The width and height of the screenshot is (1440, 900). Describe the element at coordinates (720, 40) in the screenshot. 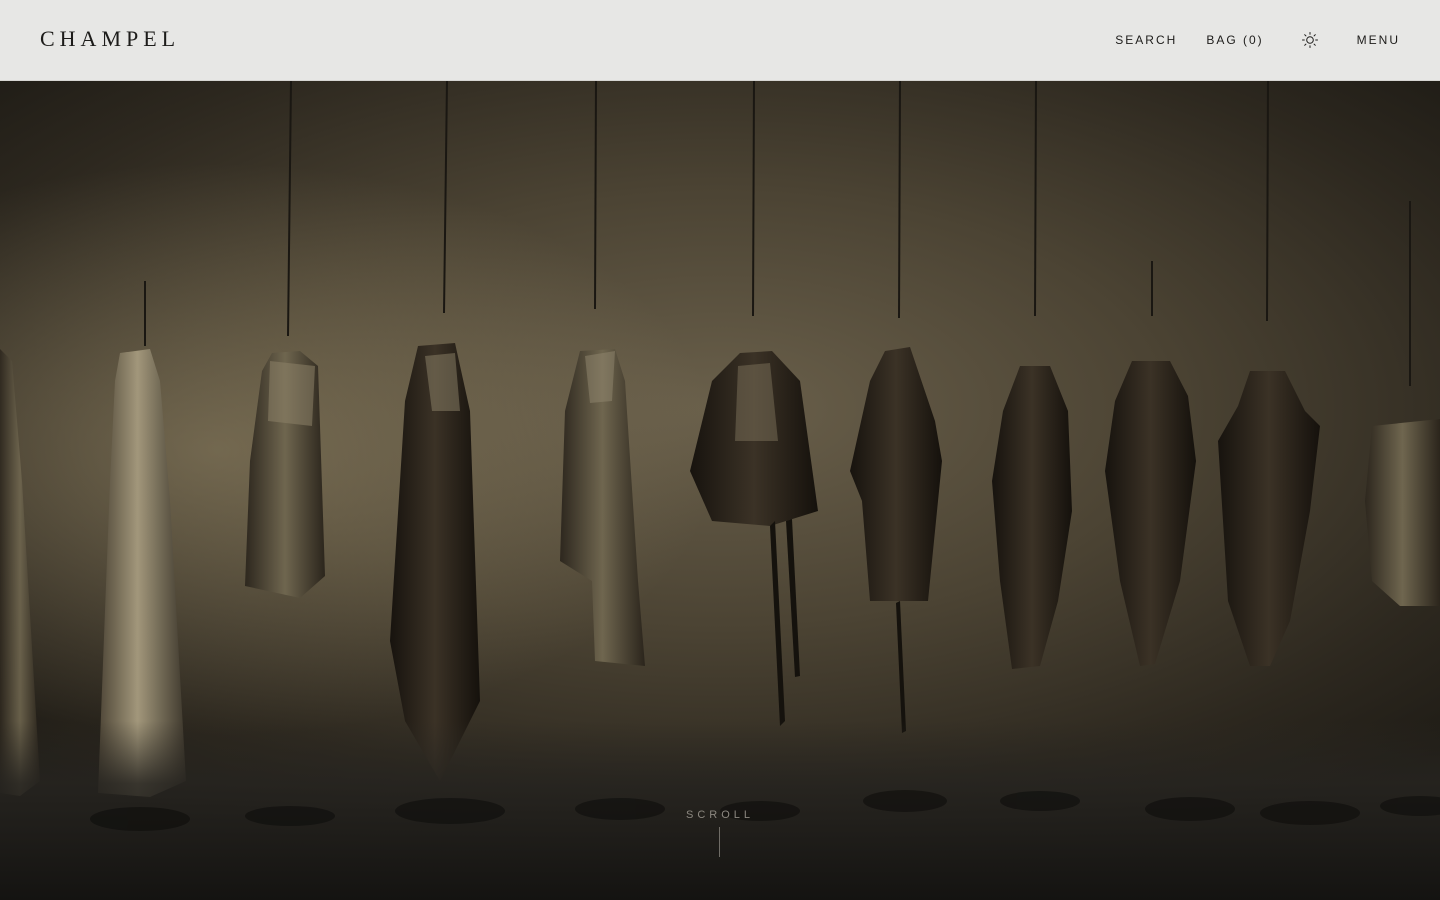

I see `site-header: CHAMPEL SEARCH BAG (0) MENU` at that location.